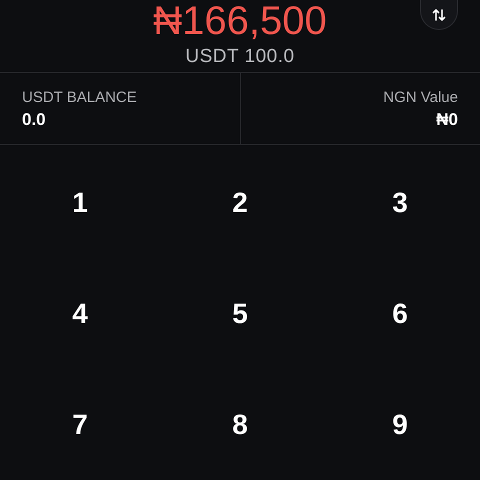 The width and height of the screenshot is (480, 480). I want to click on balance-label: USDT BALANCE, so click(80, 97).